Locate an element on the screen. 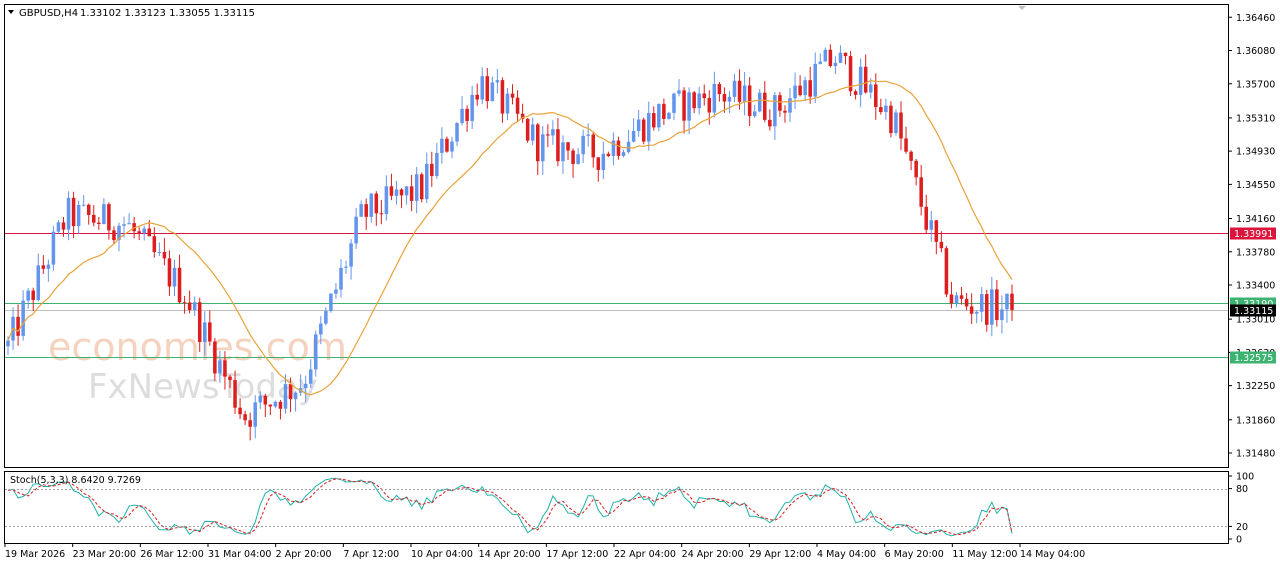 Image resolution: width=1280 pixels, height=571 pixels. x-tick-label: 11 May 12:00 is located at coordinates (984, 554).